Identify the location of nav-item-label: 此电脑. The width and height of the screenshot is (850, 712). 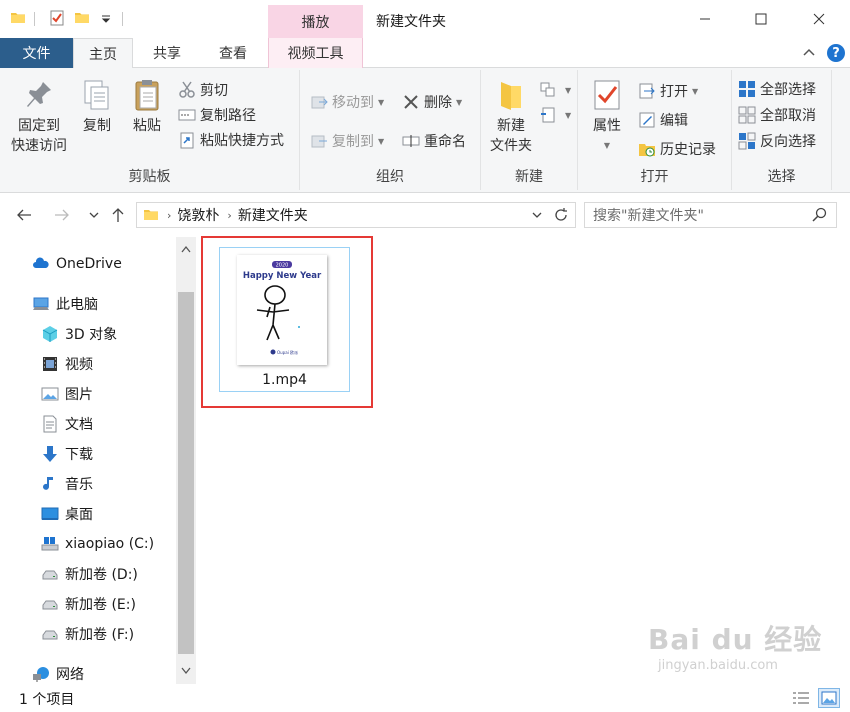
(77, 305).